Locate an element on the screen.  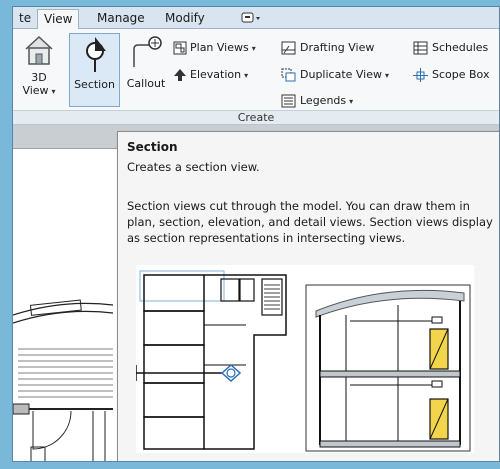
ribbon-tab-bar: te View Manage Modify is located at coordinates (256, 18).